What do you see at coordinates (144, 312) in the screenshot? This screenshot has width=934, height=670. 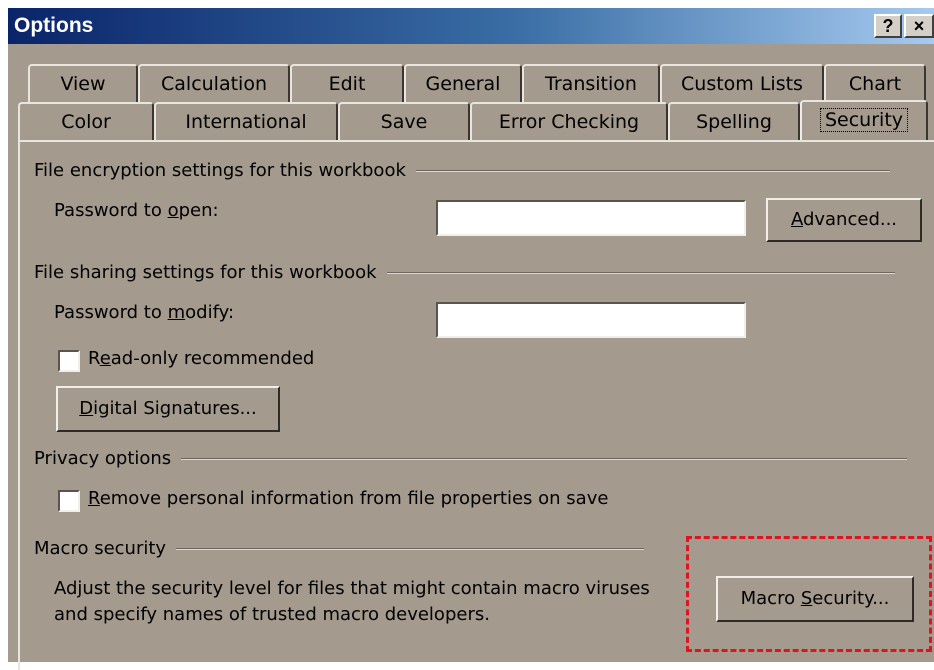 I see `password-modify-label: Password to modify:` at bounding box center [144, 312].